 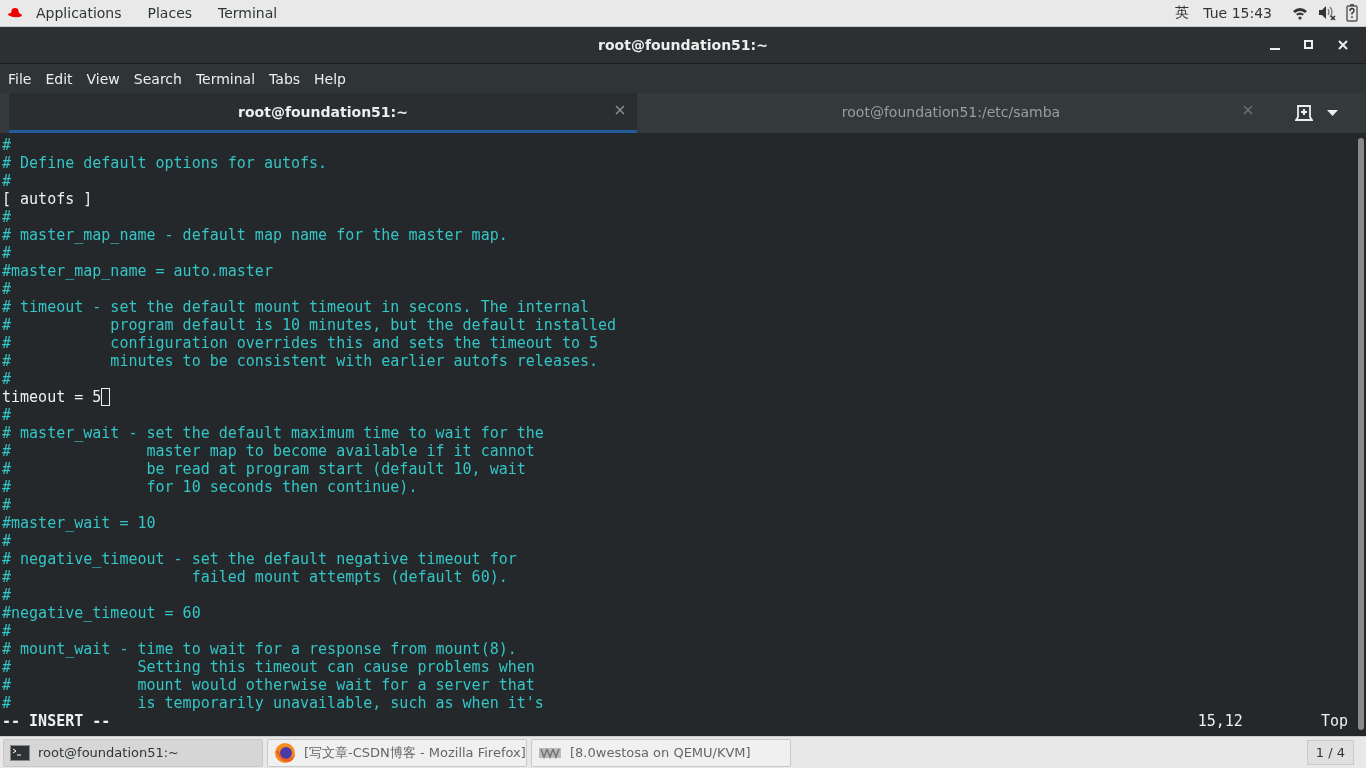 I want to click on scroll-position: Top, so click(x=1334, y=721).